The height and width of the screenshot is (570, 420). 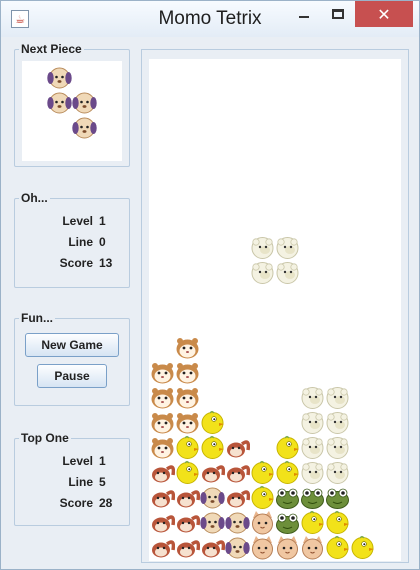 I want to click on close-icon: ✕, so click(x=384, y=14).